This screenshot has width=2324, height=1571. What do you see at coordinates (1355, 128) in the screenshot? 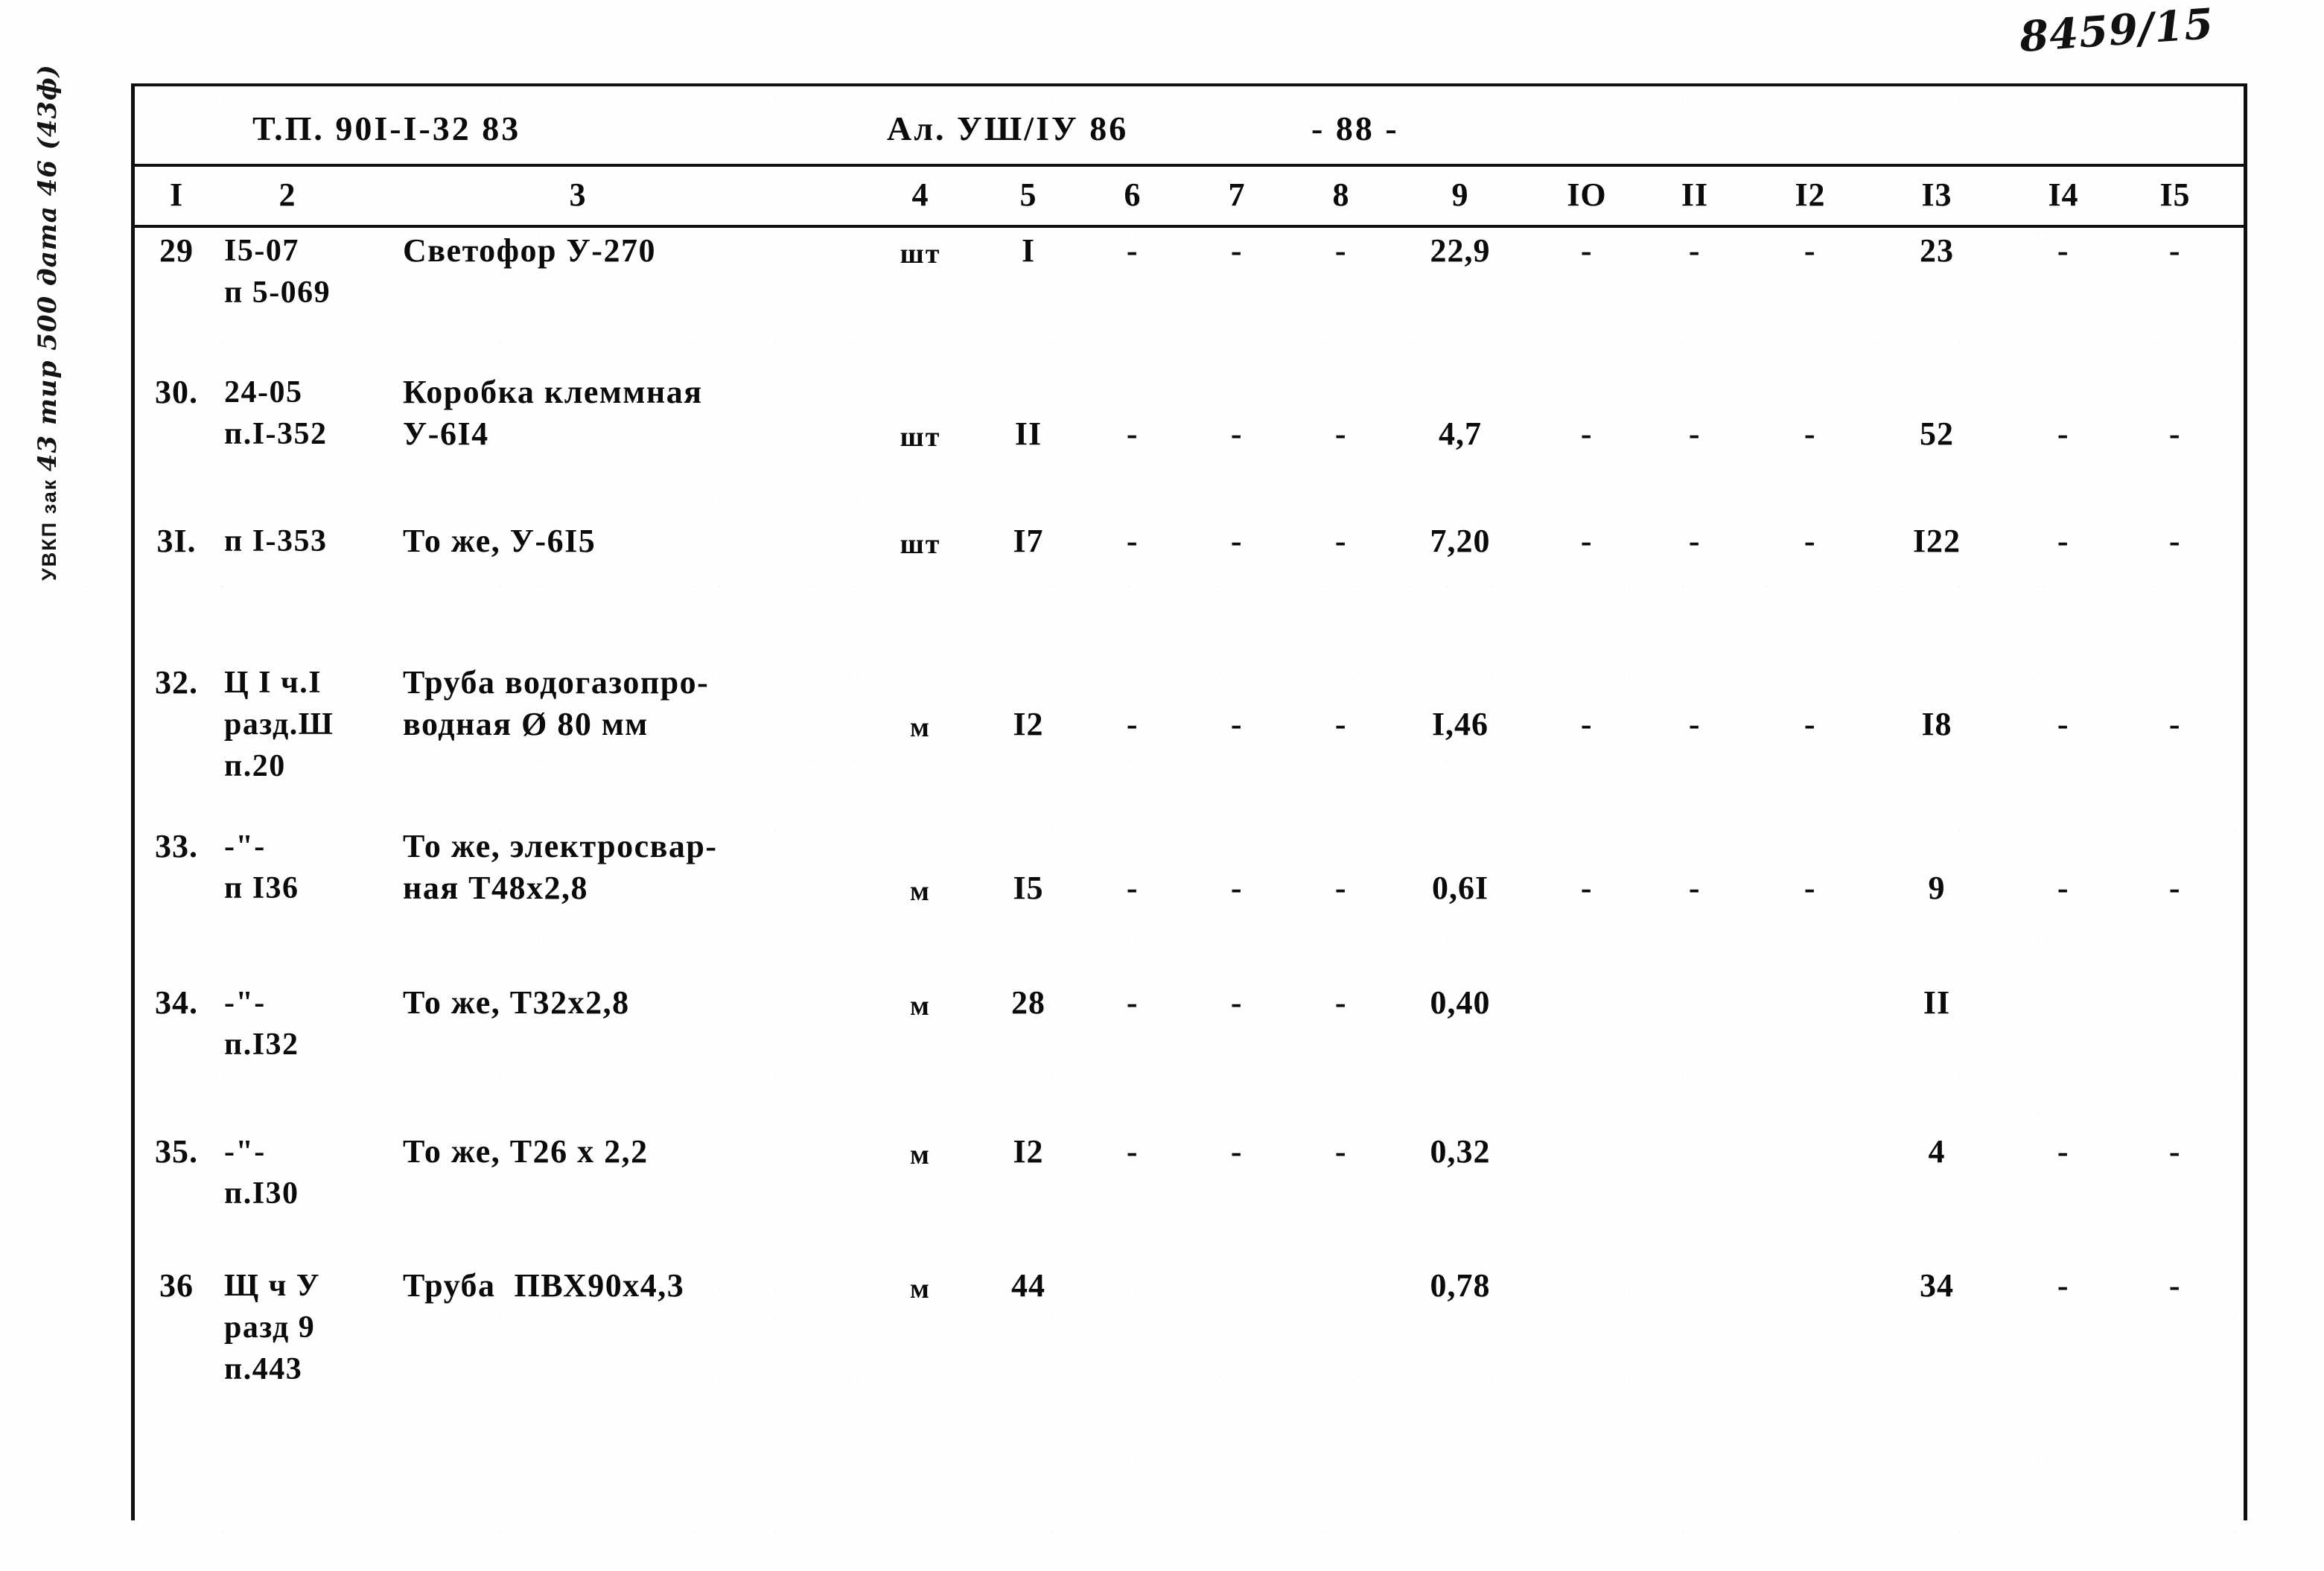
I see `header-page-number: - 88 -` at bounding box center [1355, 128].